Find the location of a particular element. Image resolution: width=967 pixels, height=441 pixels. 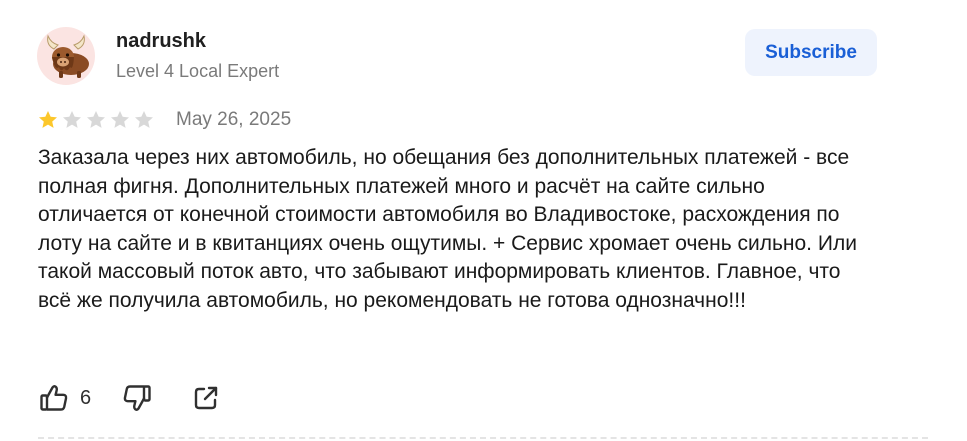

thumbs-down-icon is located at coordinates (137, 398).